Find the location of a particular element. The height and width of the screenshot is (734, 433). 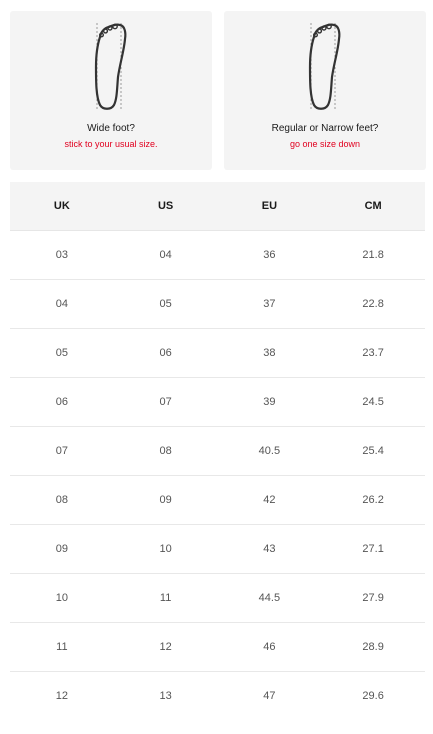

cell-cm: 27.9 is located at coordinates (373, 598).